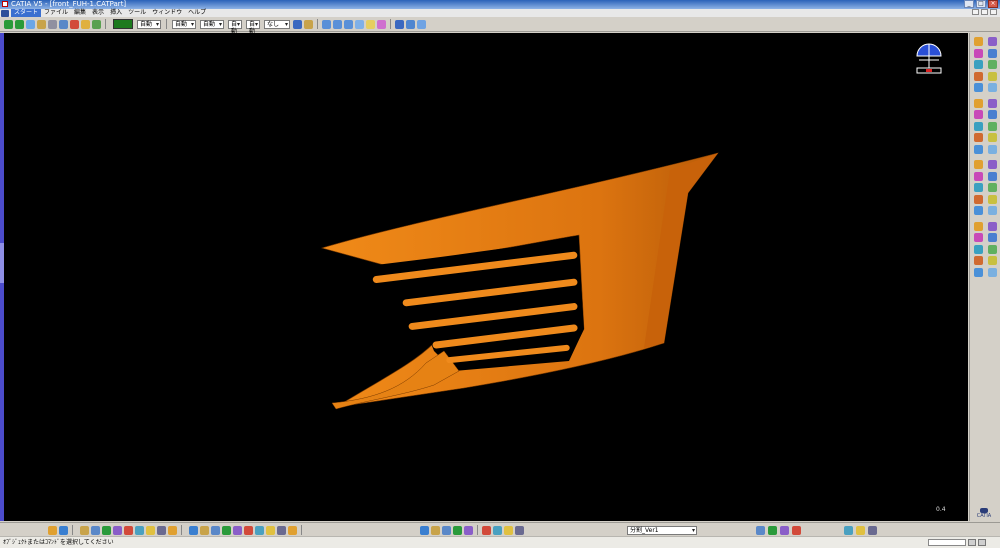 This screenshot has height=548, width=1000. I want to click on copy-icon, so click(139, 530).